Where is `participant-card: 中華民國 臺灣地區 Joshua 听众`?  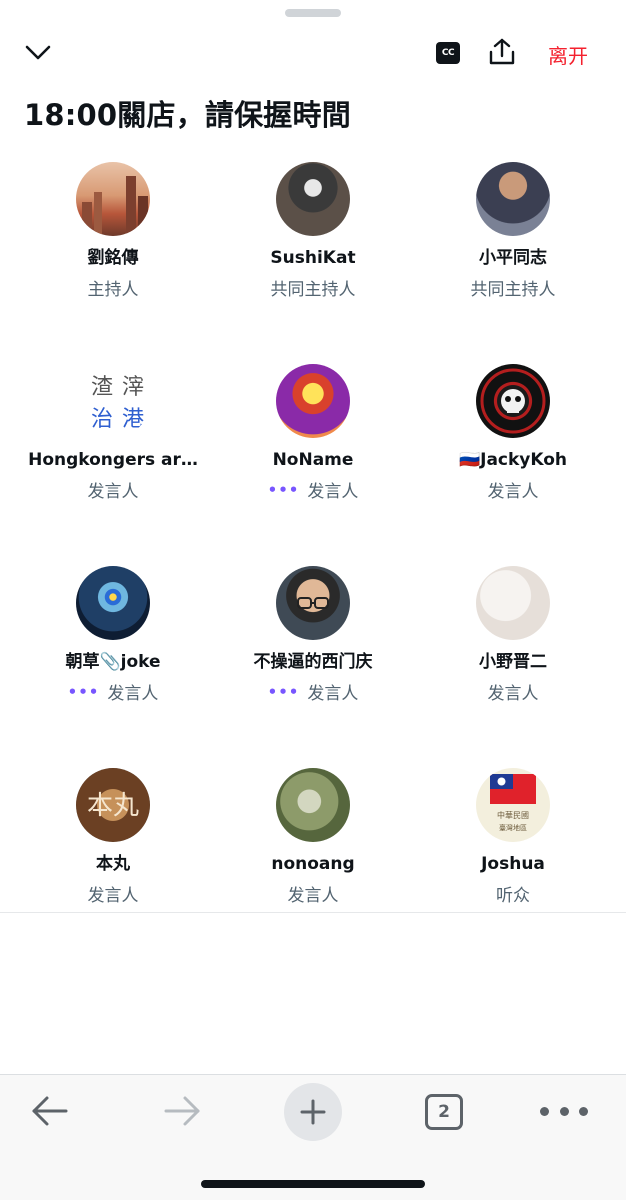
participant-card: 中華民國 臺灣地區 Joshua 听众 is located at coordinates (513, 835).